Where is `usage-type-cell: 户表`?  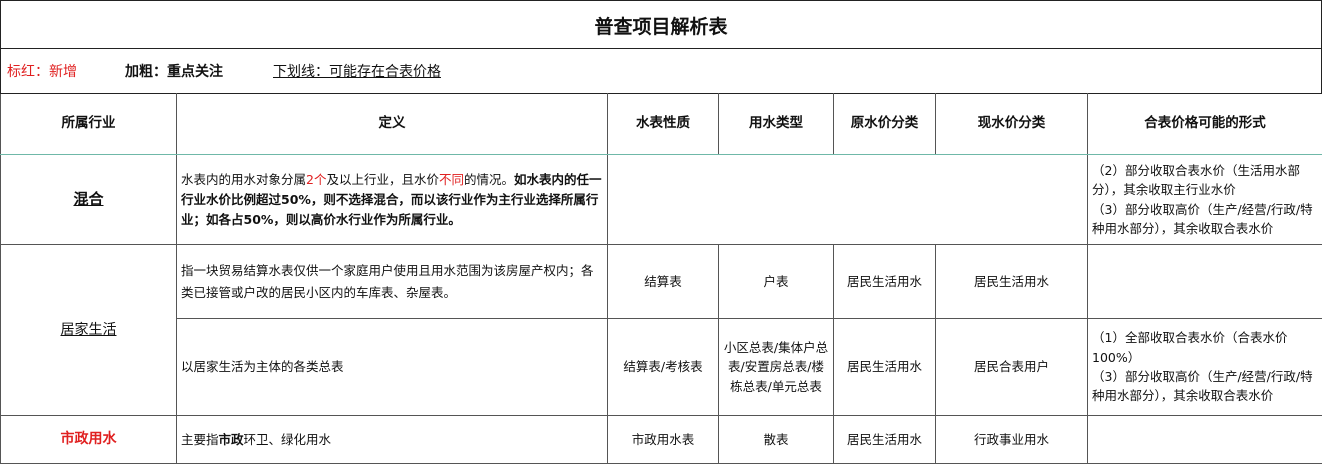 usage-type-cell: 户表 is located at coordinates (776, 281).